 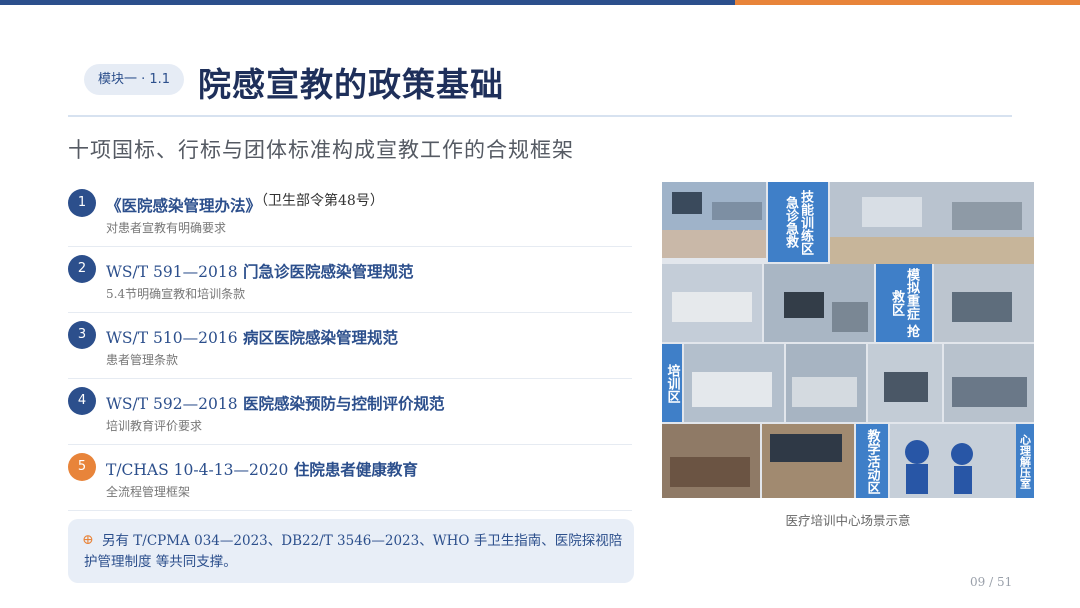 What do you see at coordinates (148, 492) in the screenshot?
I see `item-description: 全流程管理框架` at bounding box center [148, 492].